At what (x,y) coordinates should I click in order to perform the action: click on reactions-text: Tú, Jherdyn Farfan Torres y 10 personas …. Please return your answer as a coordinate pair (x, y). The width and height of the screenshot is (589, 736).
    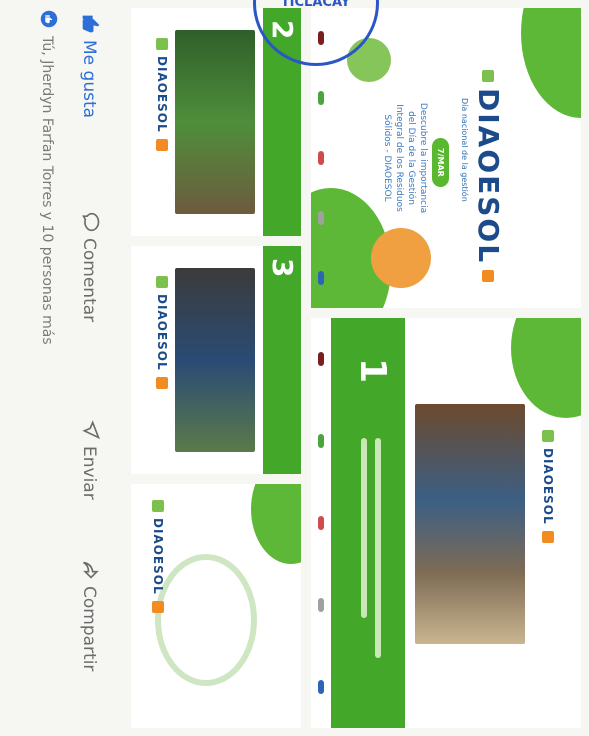
    Looking at the image, I should click on (47, 190).